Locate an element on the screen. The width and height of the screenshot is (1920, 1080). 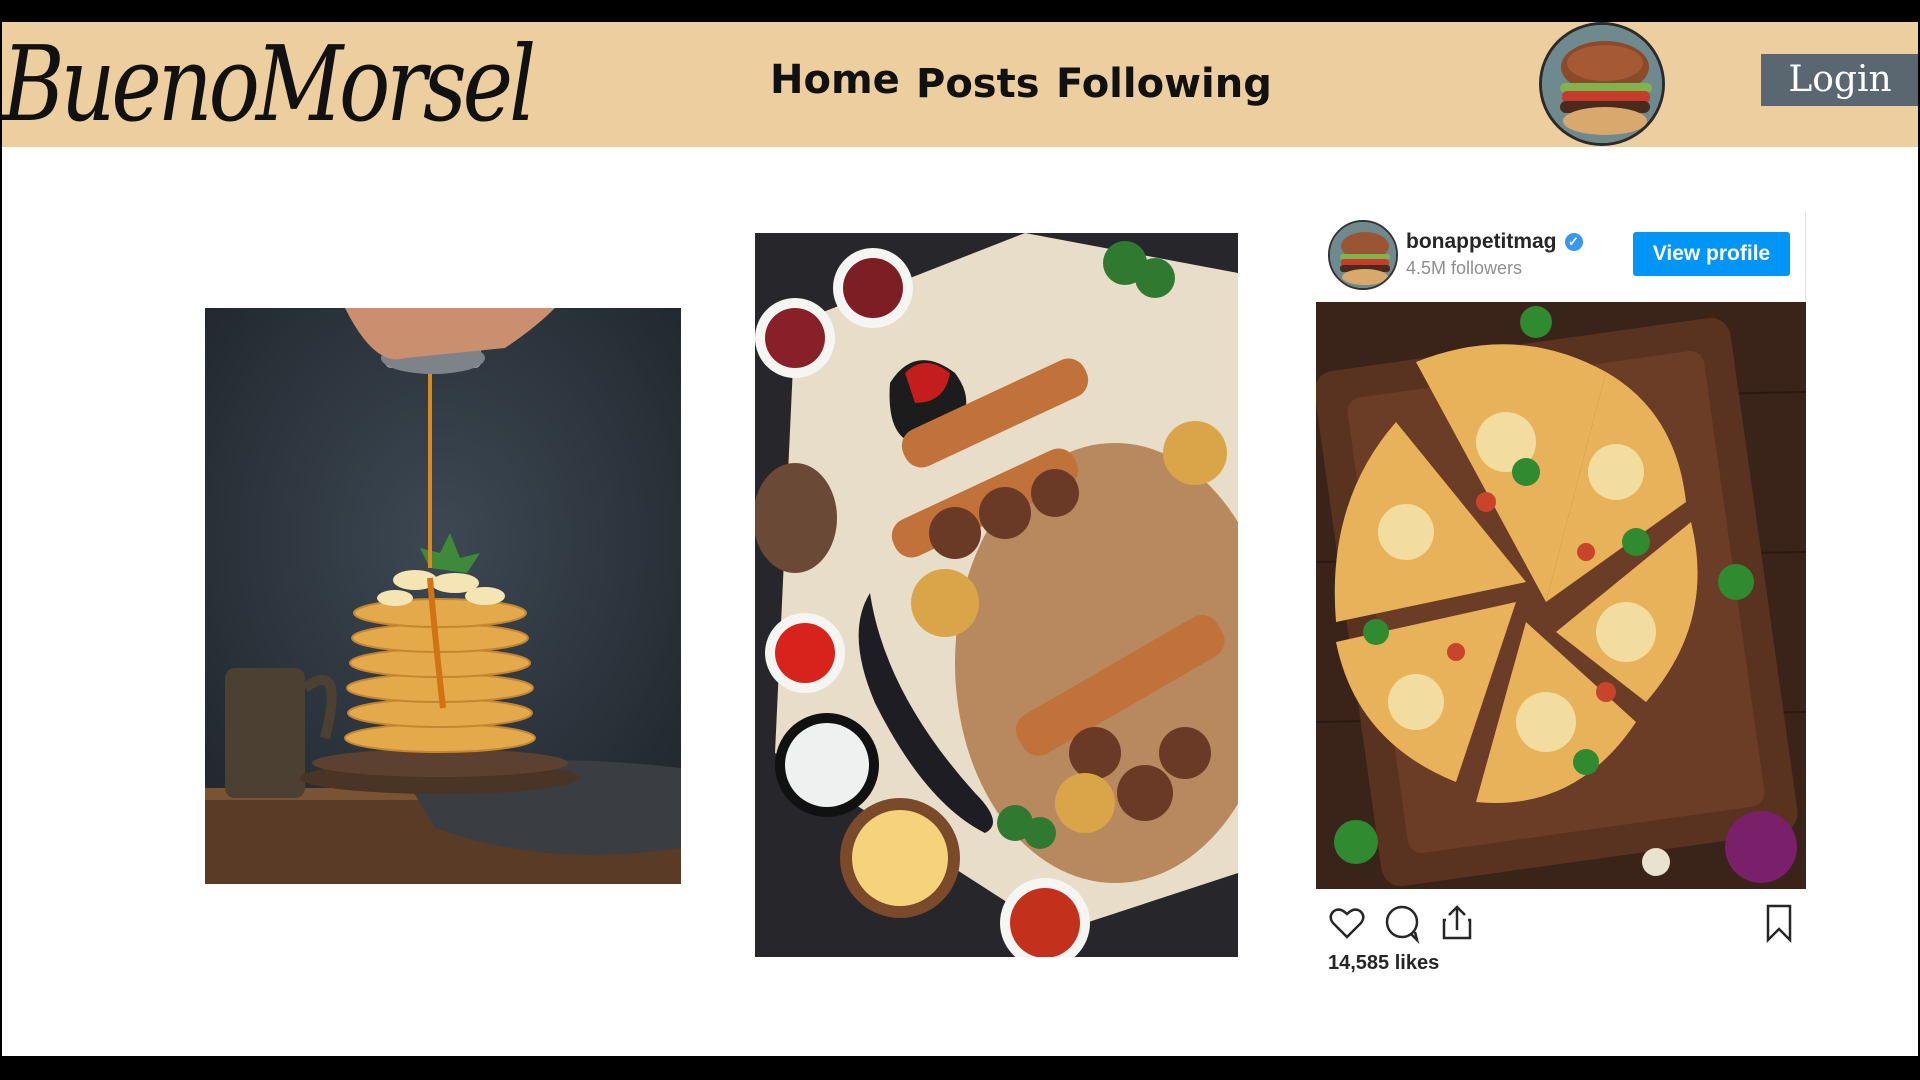
instagram-username: bonappetitmag ✓ is located at coordinates (1494, 242).